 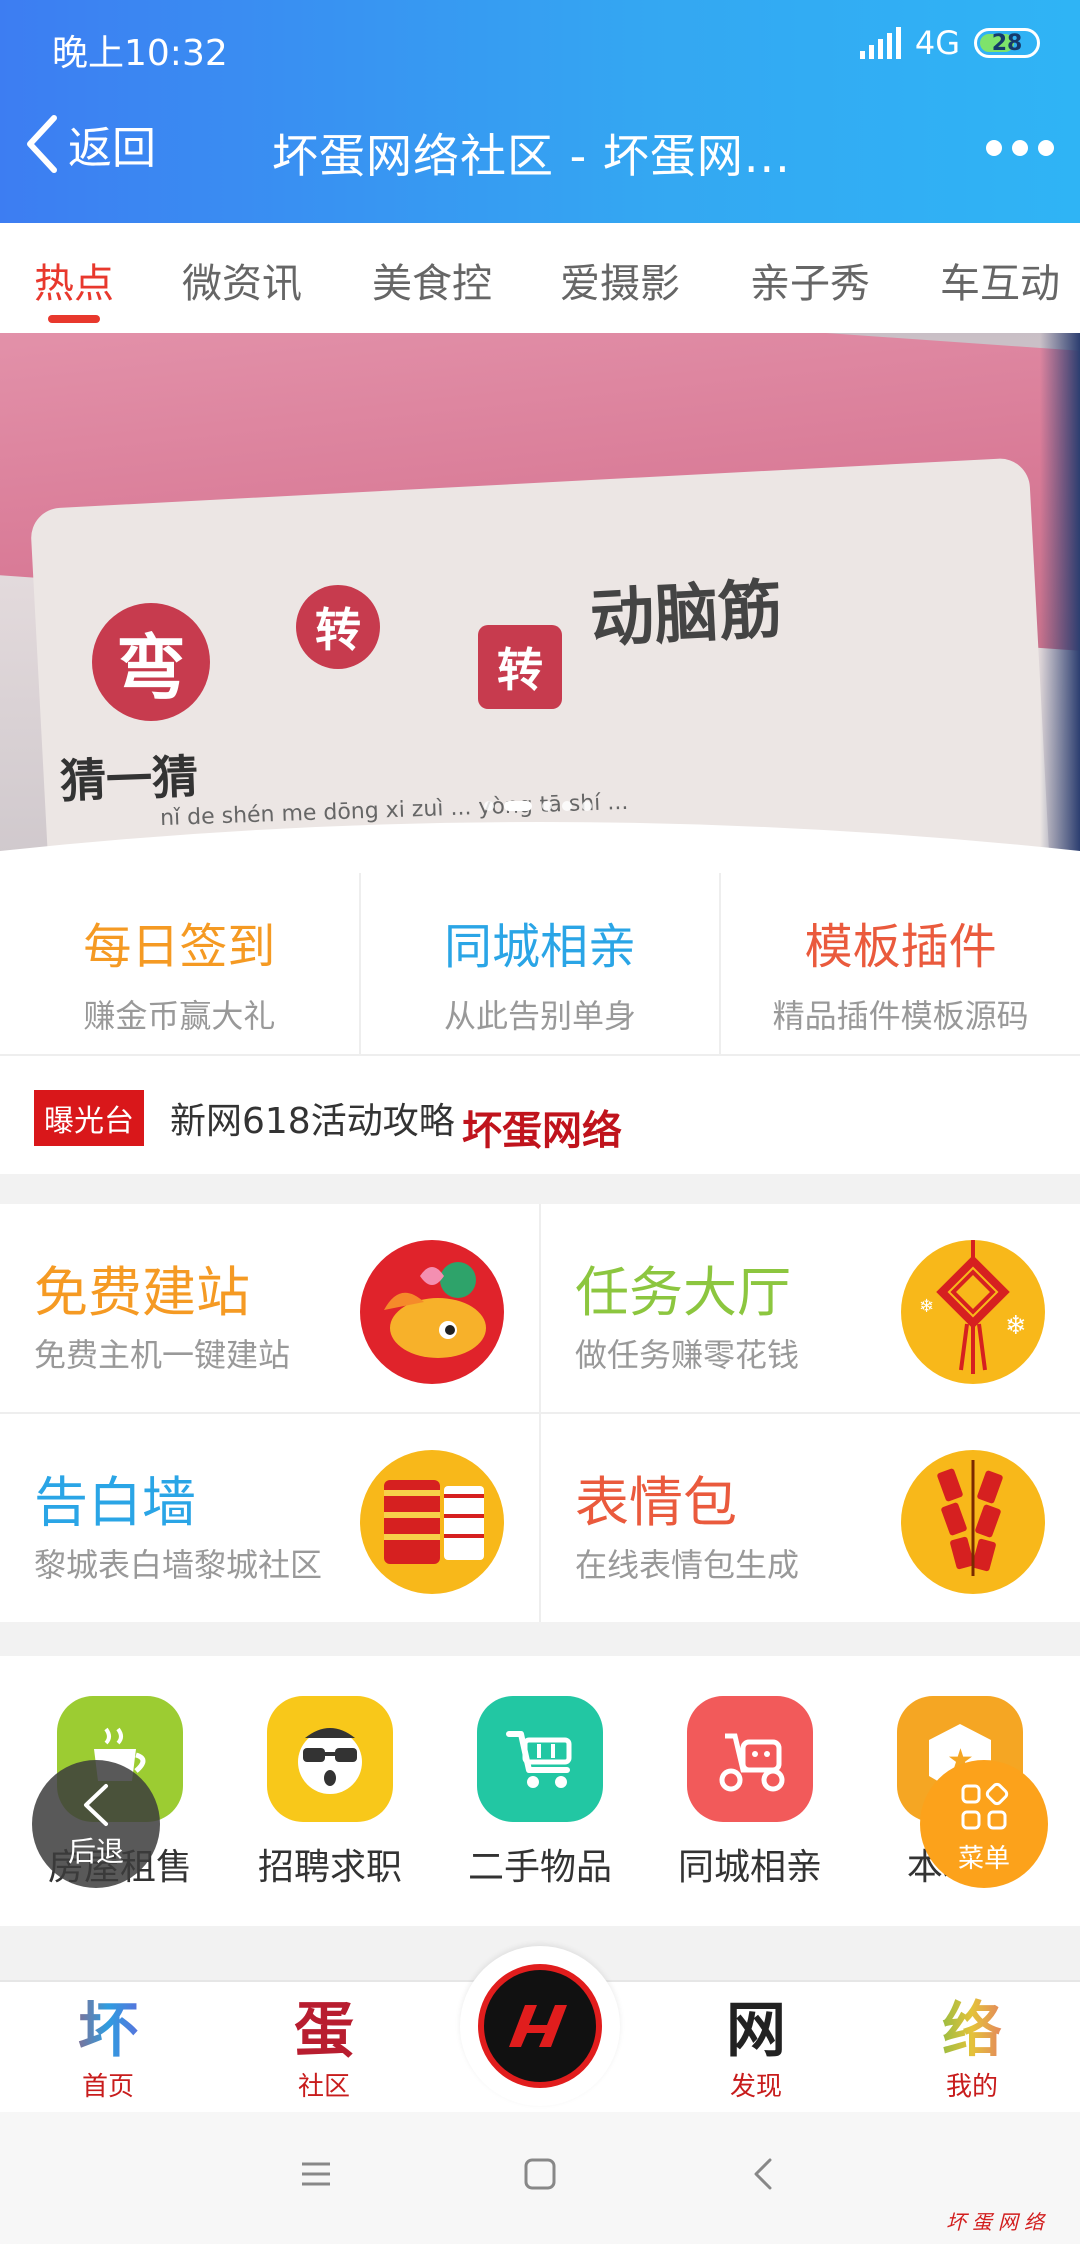 I want to click on quick-link-title: 同城相亲, so click(x=540, y=947).